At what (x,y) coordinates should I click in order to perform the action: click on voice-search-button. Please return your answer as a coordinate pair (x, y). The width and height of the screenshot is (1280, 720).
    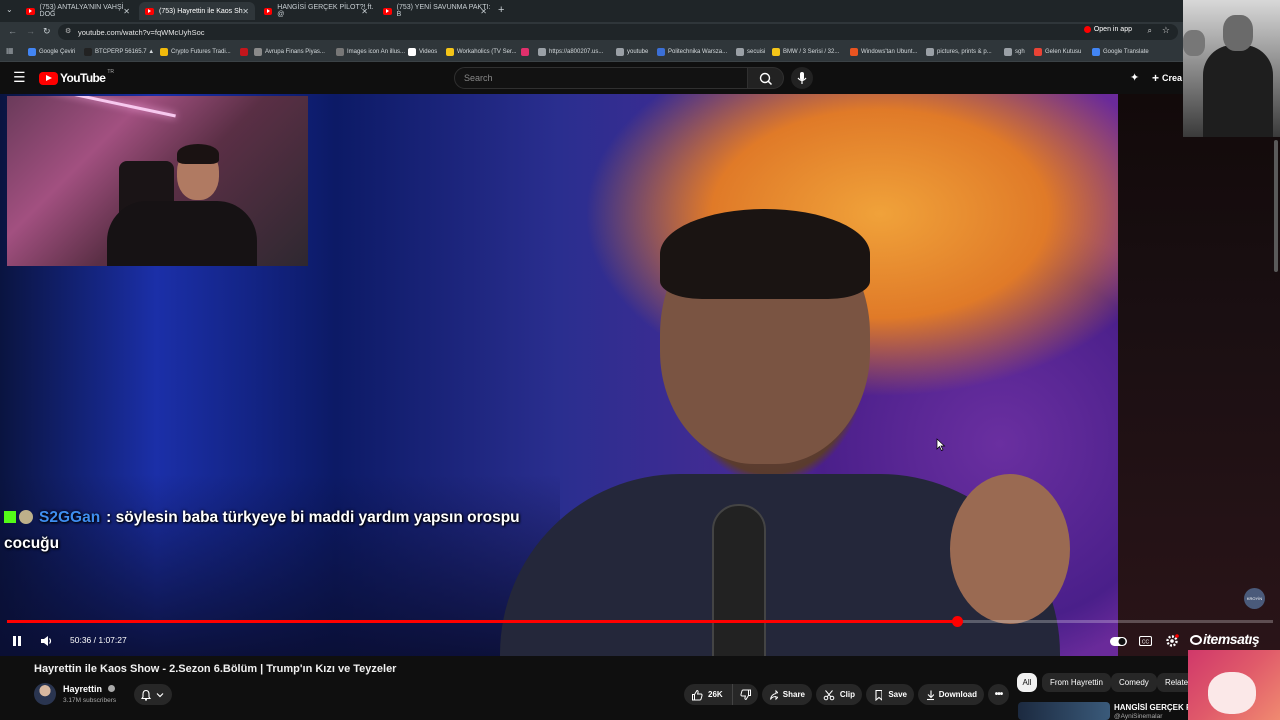
    Looking at the image, I should click on (802, 78).